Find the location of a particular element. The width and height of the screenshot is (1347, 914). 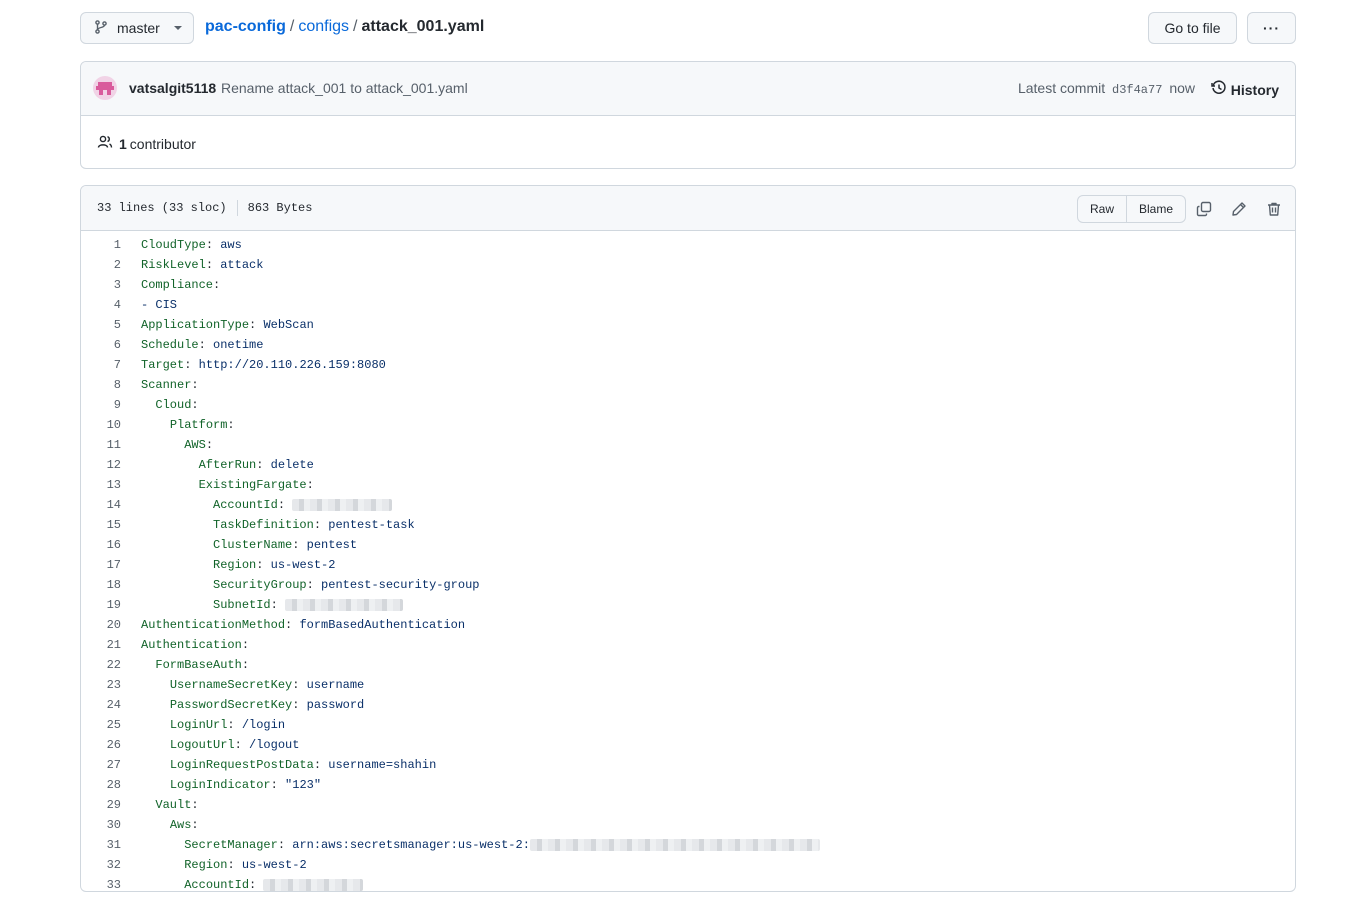

yaml-value: - CIS is located at coordinates (159, 305).